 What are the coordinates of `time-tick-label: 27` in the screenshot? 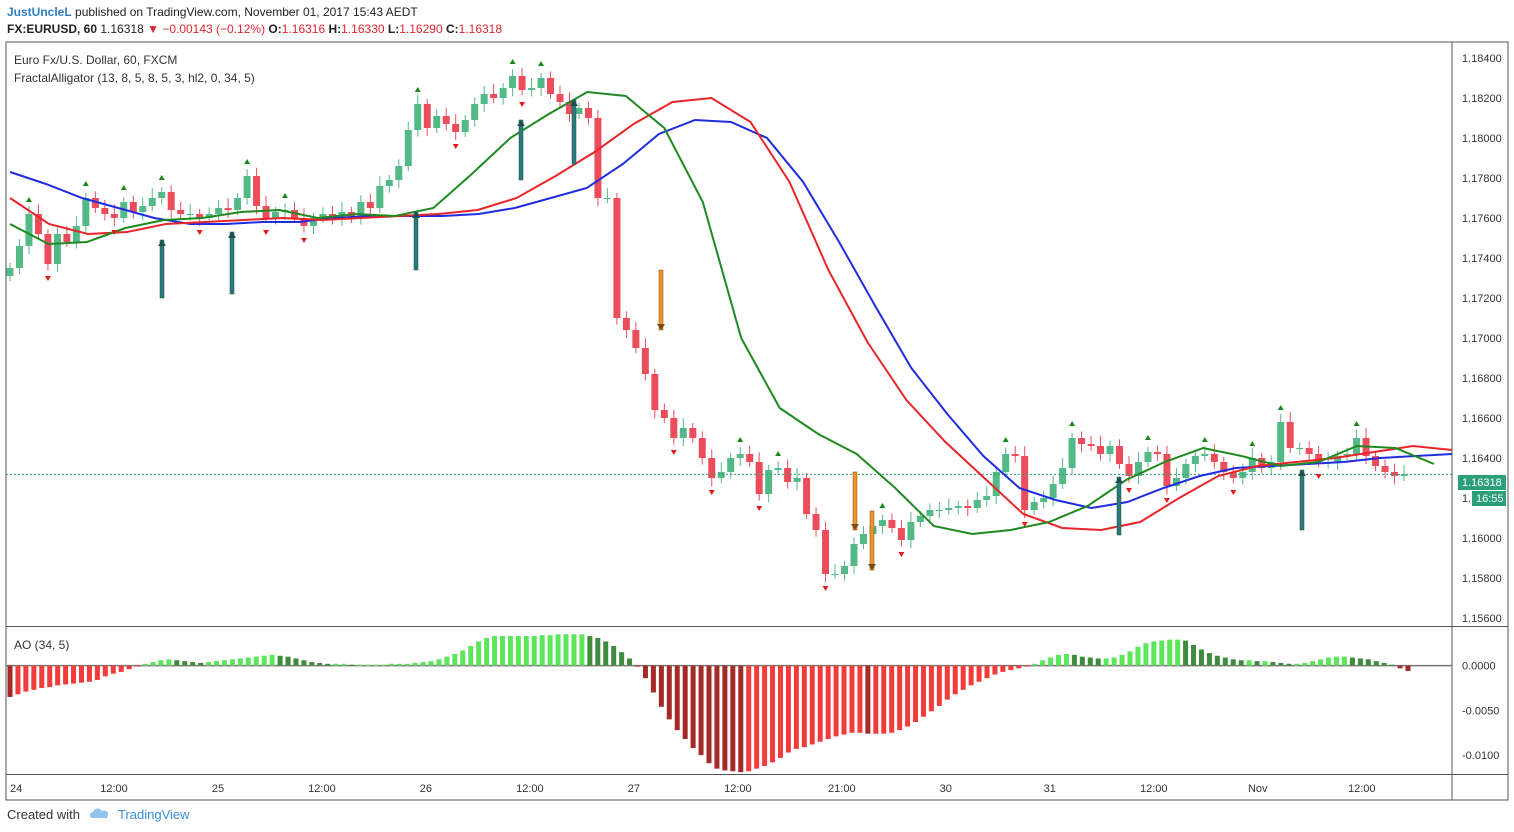 It's located at (634, 789).